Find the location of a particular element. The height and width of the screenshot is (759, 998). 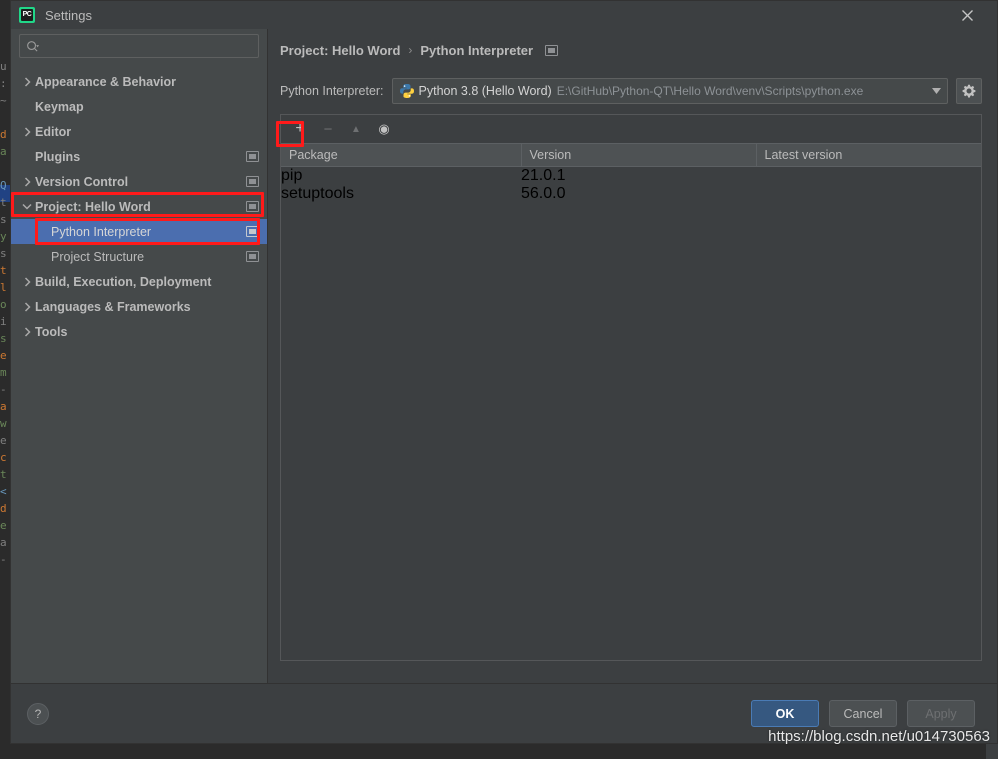

sidebar-item-label: Editor is located at coordinates (53, 131).